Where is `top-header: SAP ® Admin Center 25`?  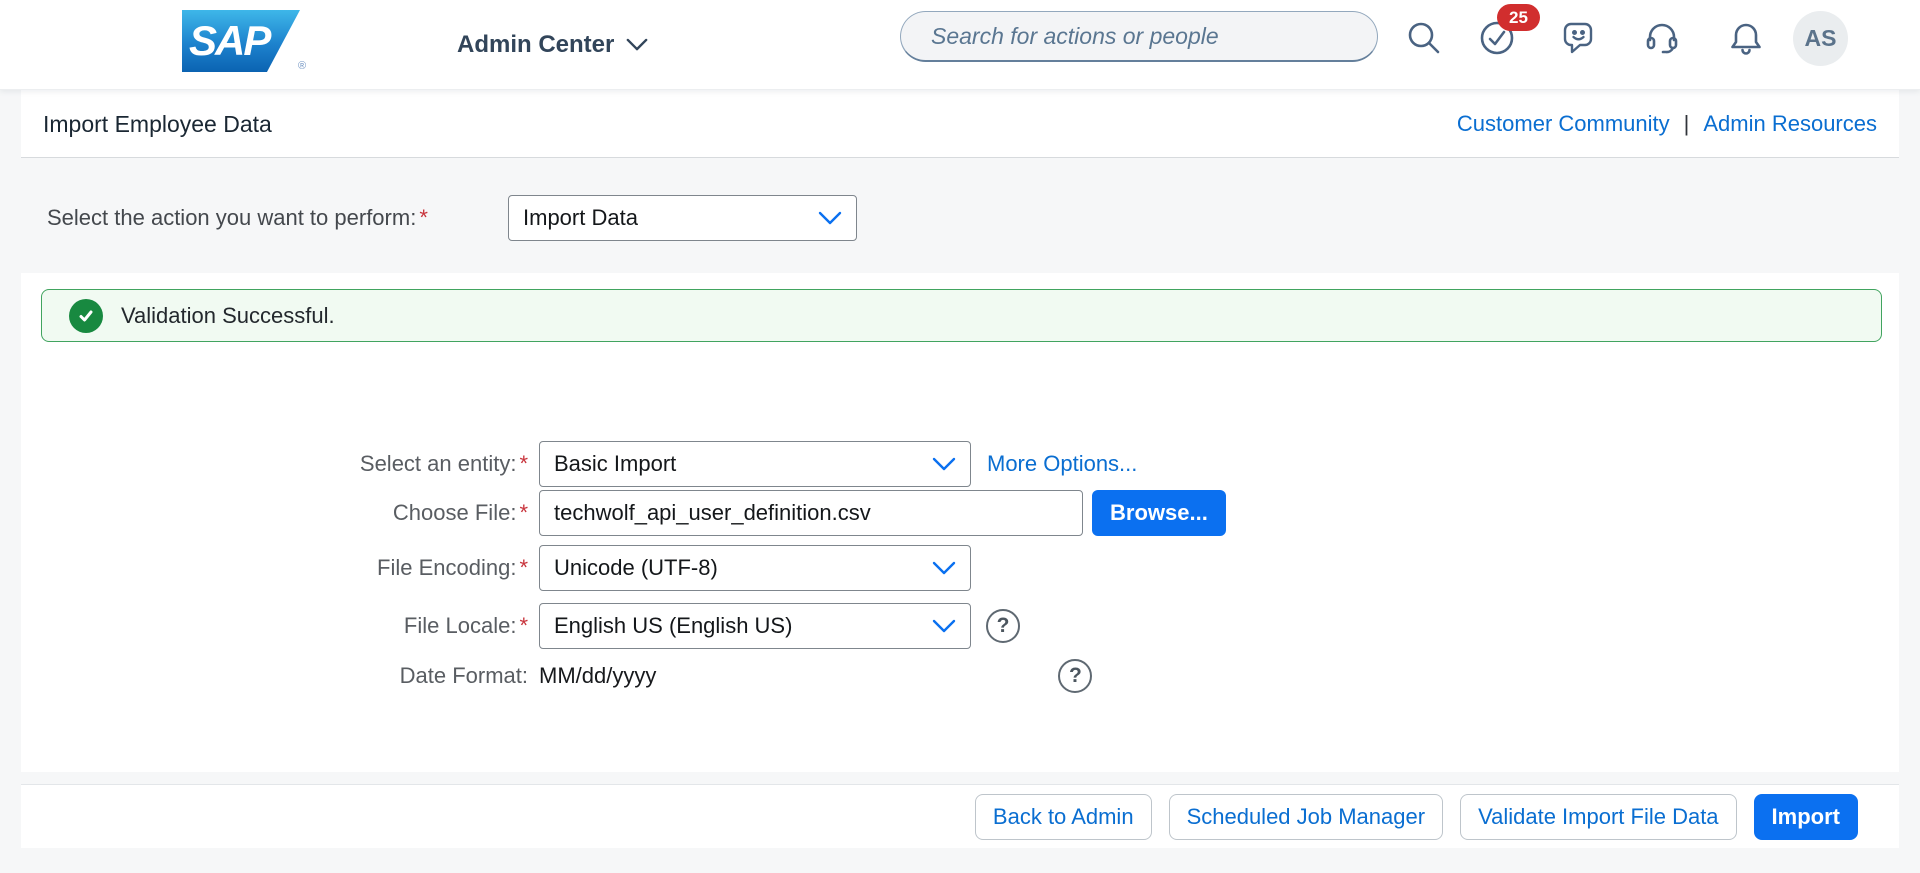
top-header: SAP ® Admin Center 25 is located at coordinates (960, 45).